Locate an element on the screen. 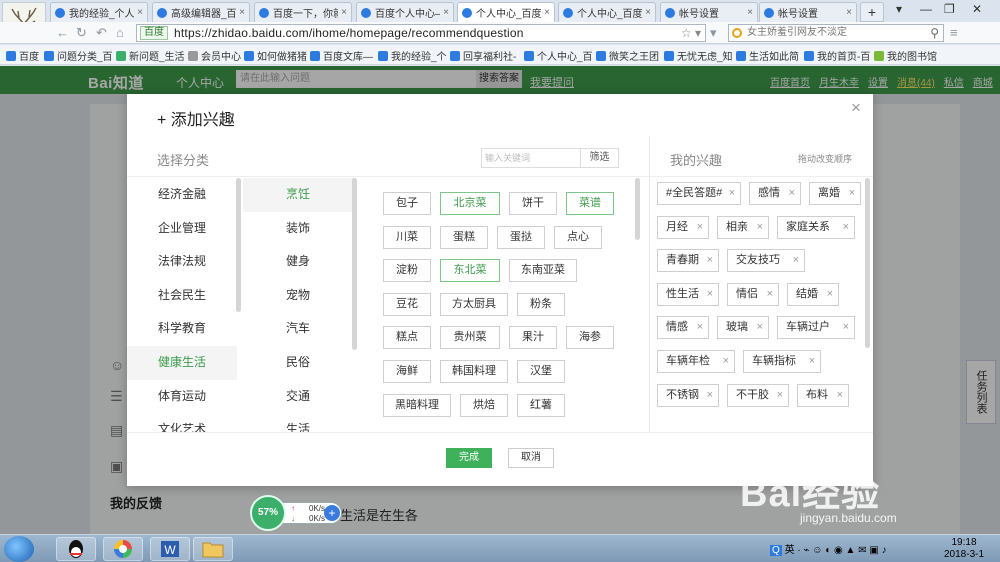 The image size is (1000, 562). my-interest-tag: 玻璃 × is located at coordinates (743, 328).